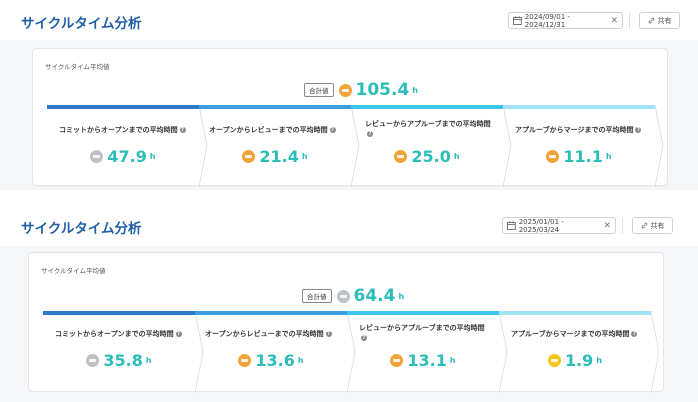  What do you see at coordinates (583, 146) in the screenshot?
I see `stage-approve-to-merge: アプルーブからマージまでの平均時間? 11.1 h` at bounding box center [583, 146].